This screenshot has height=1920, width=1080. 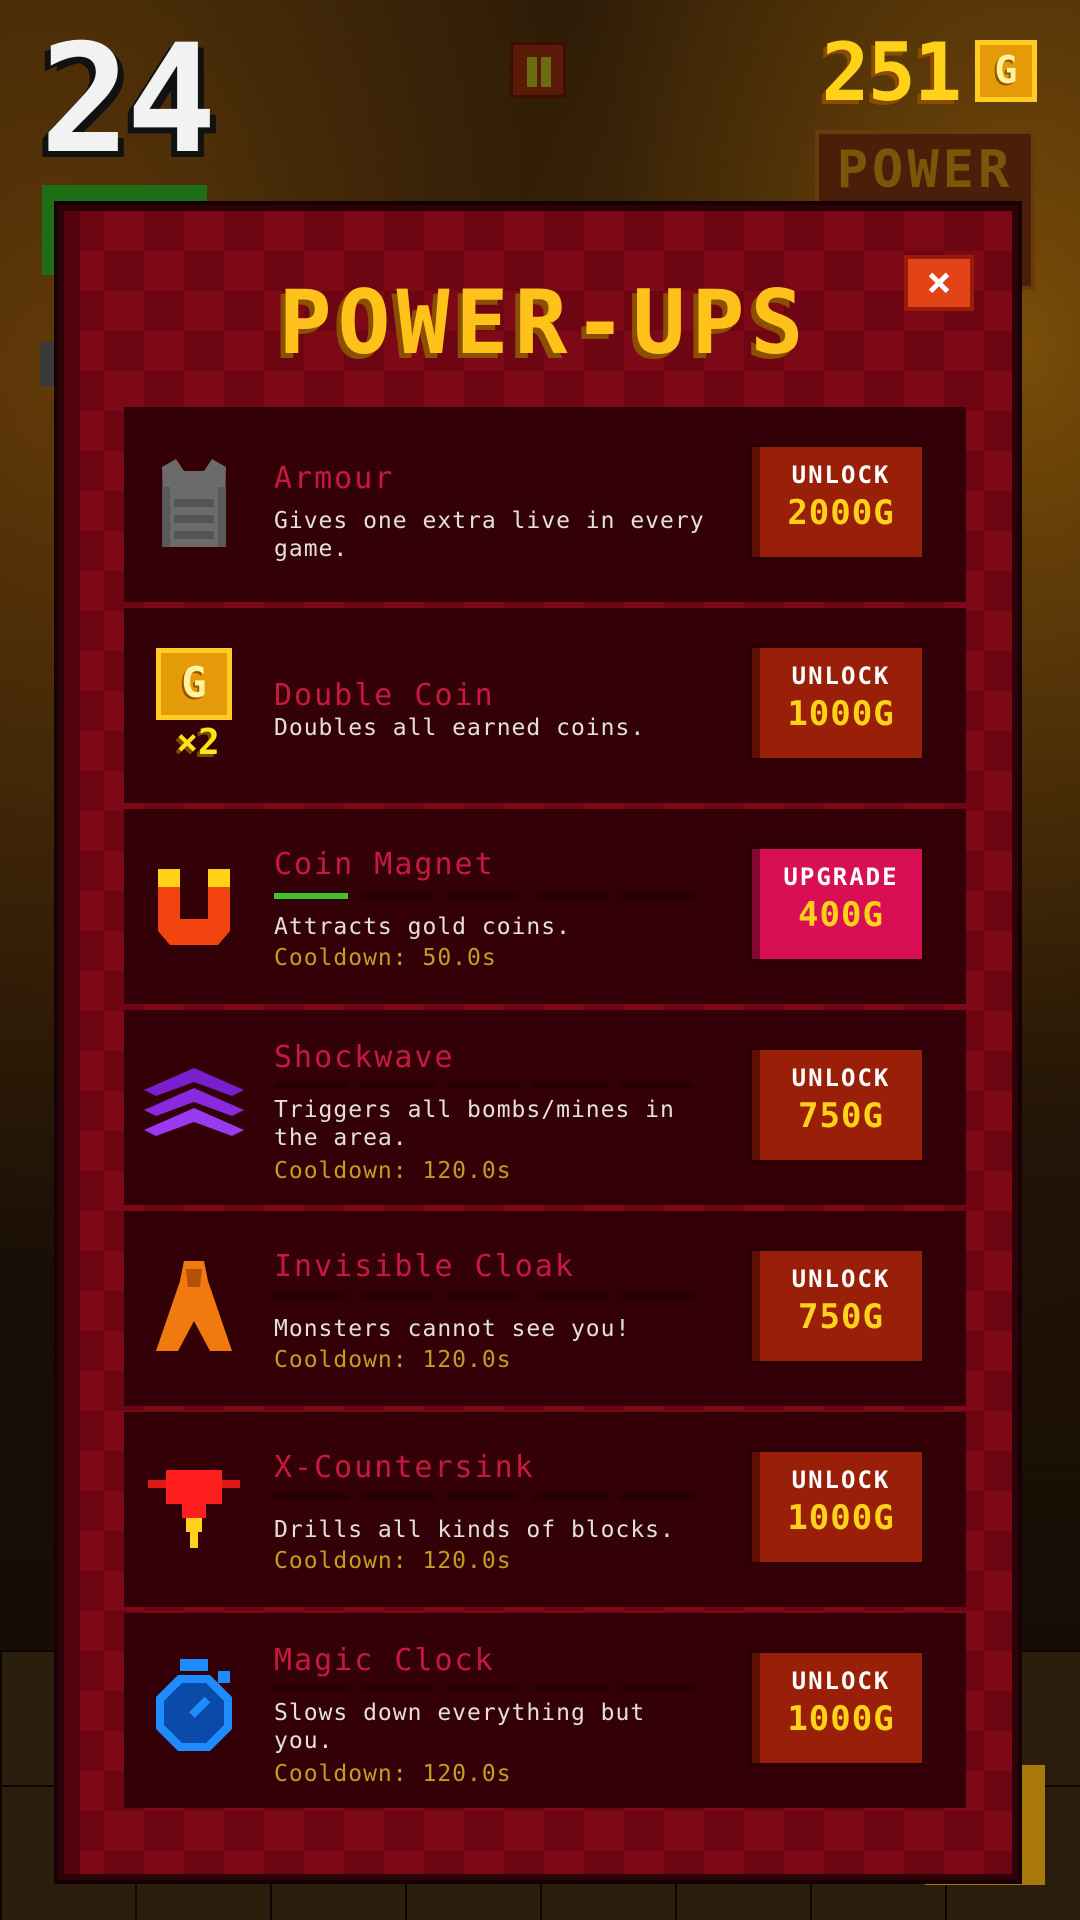 What do you see at coordinates (385, 958) in the screenshot?
I see `powerup-cooldown: Cooldown: 50.0s` at bounding box center [385, 958].